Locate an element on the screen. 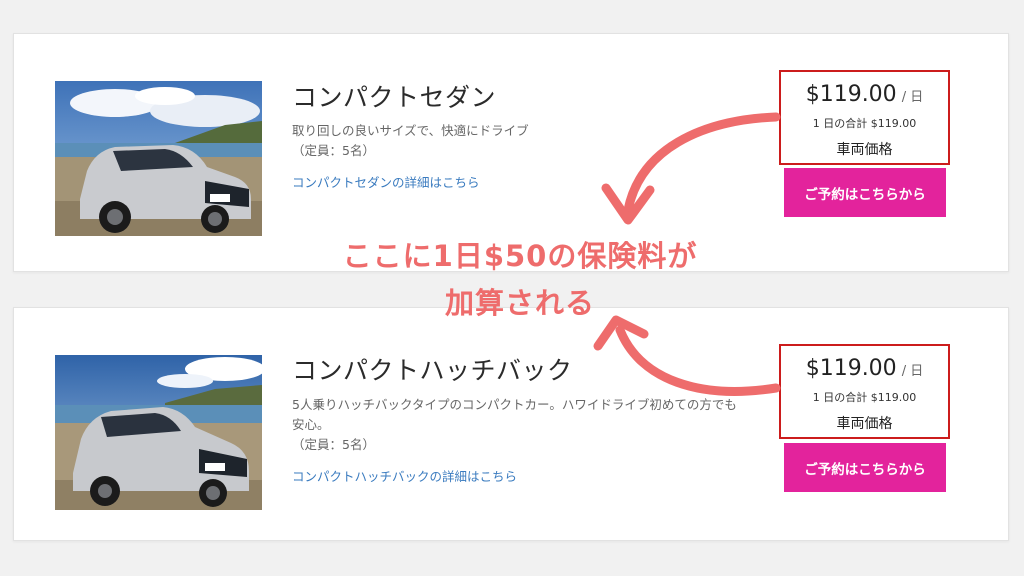 This screenshot has height=576, width=1024. detail-link-sedan: コンパクトセダンの詳細はこちら is located at coordinates (386, 181).